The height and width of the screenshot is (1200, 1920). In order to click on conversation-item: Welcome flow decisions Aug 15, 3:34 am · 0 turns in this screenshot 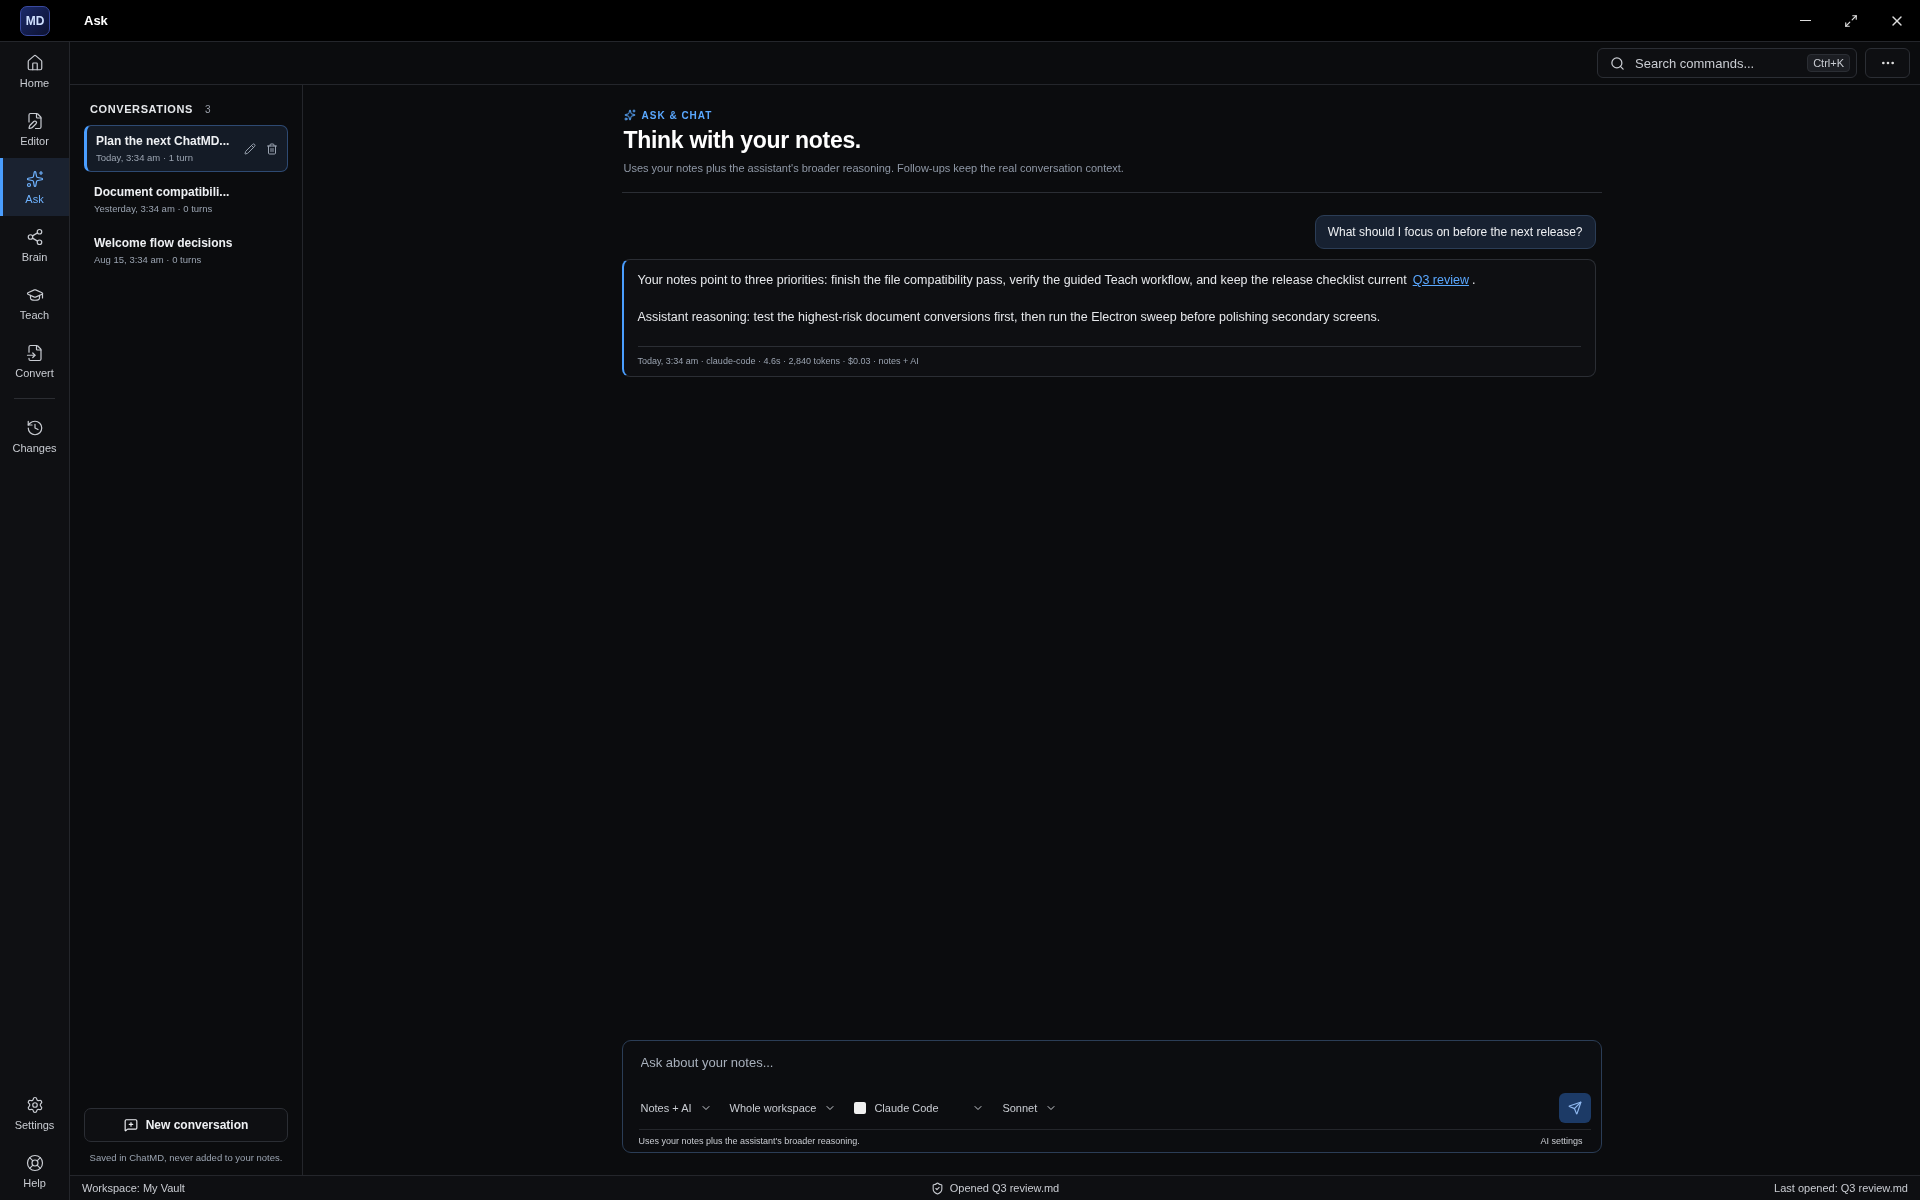, I will do `click(186, 250)`.